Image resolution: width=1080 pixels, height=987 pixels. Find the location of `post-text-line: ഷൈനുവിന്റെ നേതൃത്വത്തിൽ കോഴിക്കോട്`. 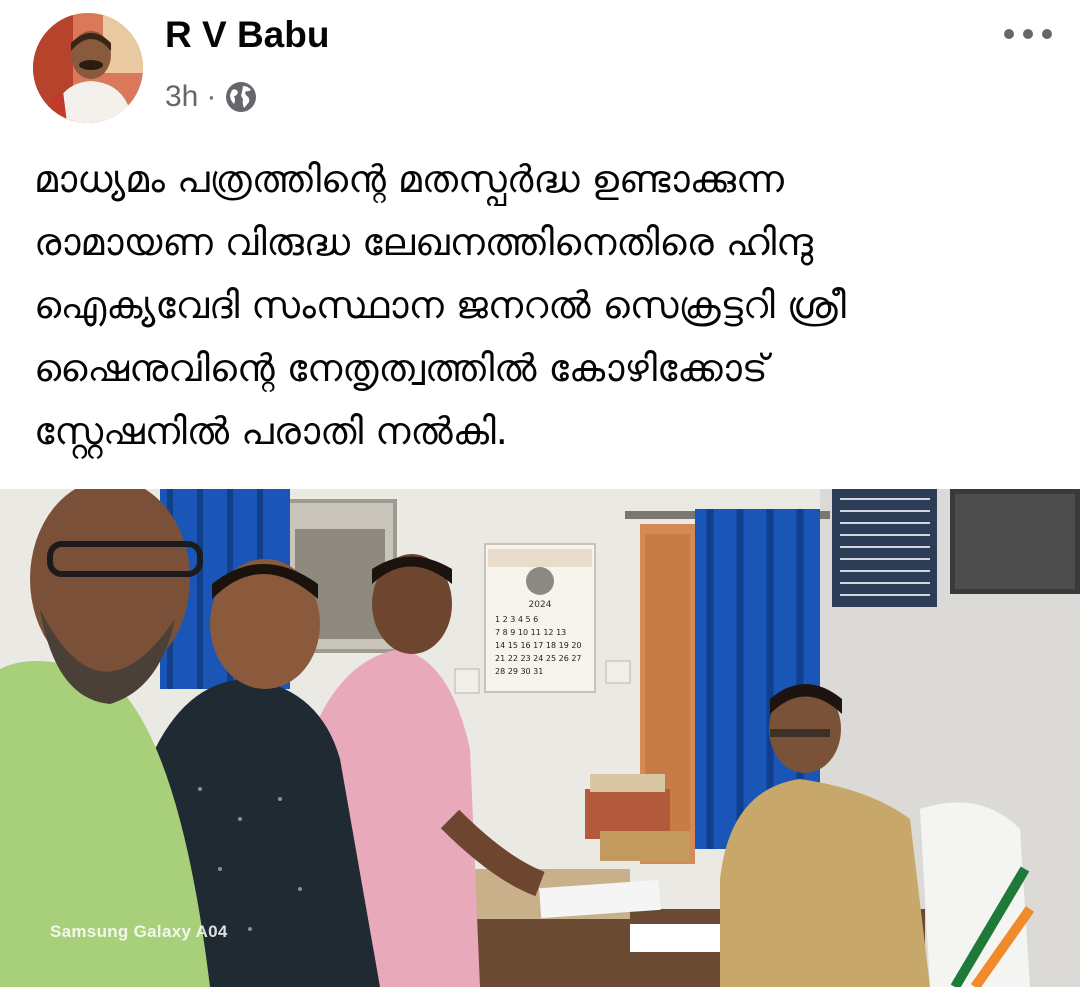

post-text-line: ഷൈനുവിന്റെ നേതൃത്വത്തിൽ കോഴിക്കോട് is located at coordinates (401, 368).